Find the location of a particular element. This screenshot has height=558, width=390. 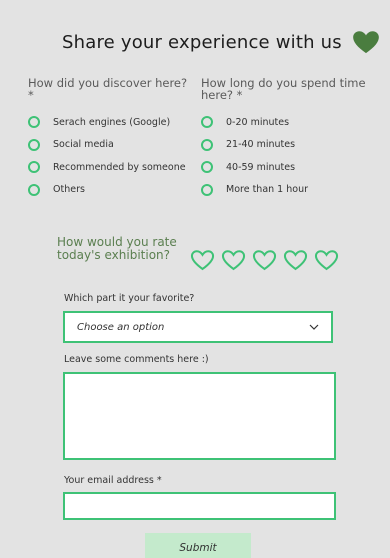

submit-button: Submit is located at coordinates (198, 545).